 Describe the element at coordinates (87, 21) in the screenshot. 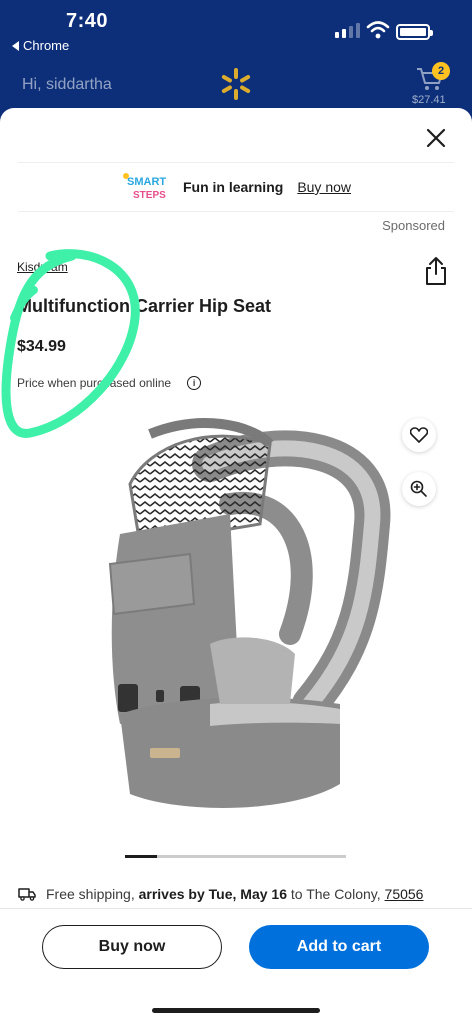

I see `status-time: 7:40` at that location.